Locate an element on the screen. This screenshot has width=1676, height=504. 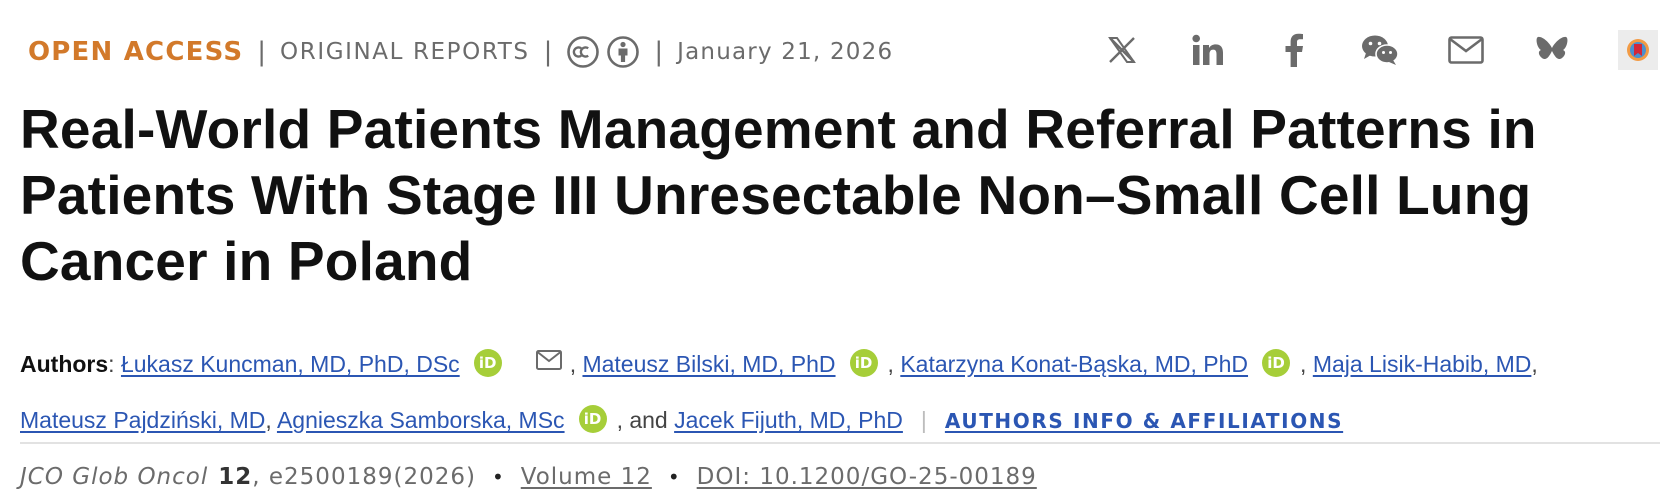
wechat-icon is located at coordinates (1380, 50).